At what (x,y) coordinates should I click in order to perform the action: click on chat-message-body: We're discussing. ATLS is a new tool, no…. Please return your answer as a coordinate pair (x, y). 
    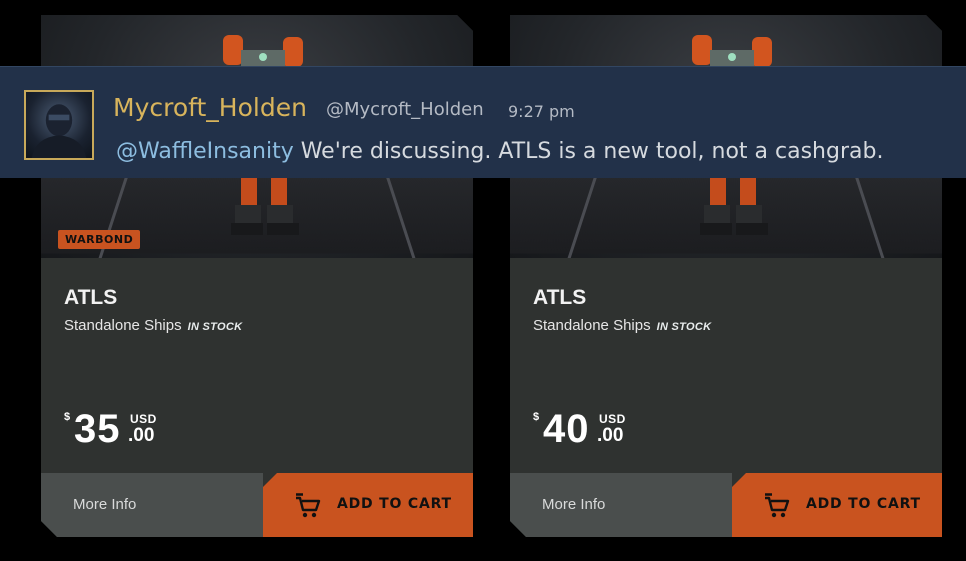
    Looking at the image, I should click on (588, 151).